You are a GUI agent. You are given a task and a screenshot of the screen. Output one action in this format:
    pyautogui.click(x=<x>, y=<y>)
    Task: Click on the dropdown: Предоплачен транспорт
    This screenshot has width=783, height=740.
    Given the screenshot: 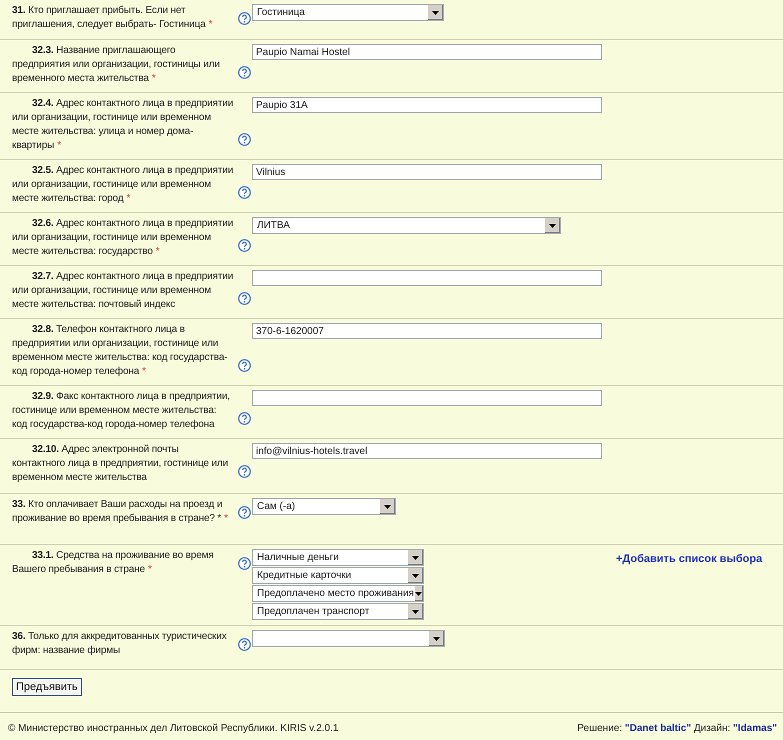 What is the action you would take?
    pyautogui.click(x=338, y=611)
    